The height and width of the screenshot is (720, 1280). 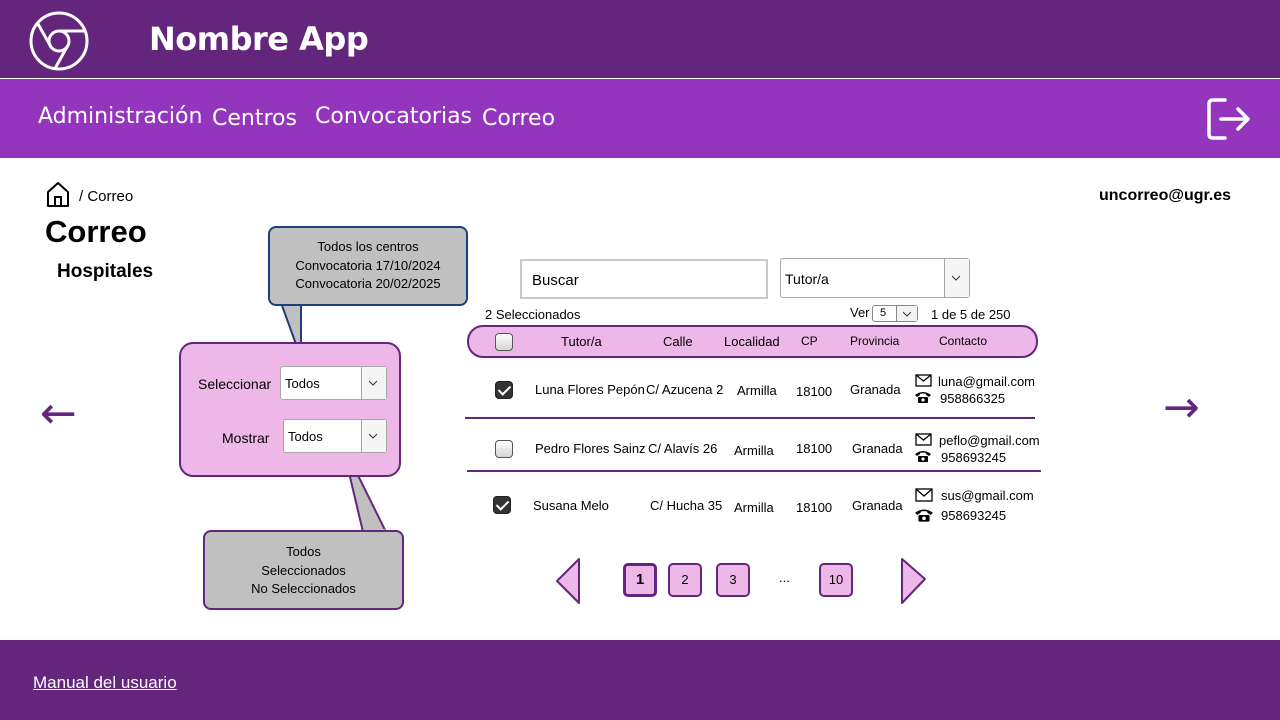 What do you see at coordinates (685, 389) in the screenshot?
I see `cell-calle: C/ Azucena 2` at bounding box center [685, 389].